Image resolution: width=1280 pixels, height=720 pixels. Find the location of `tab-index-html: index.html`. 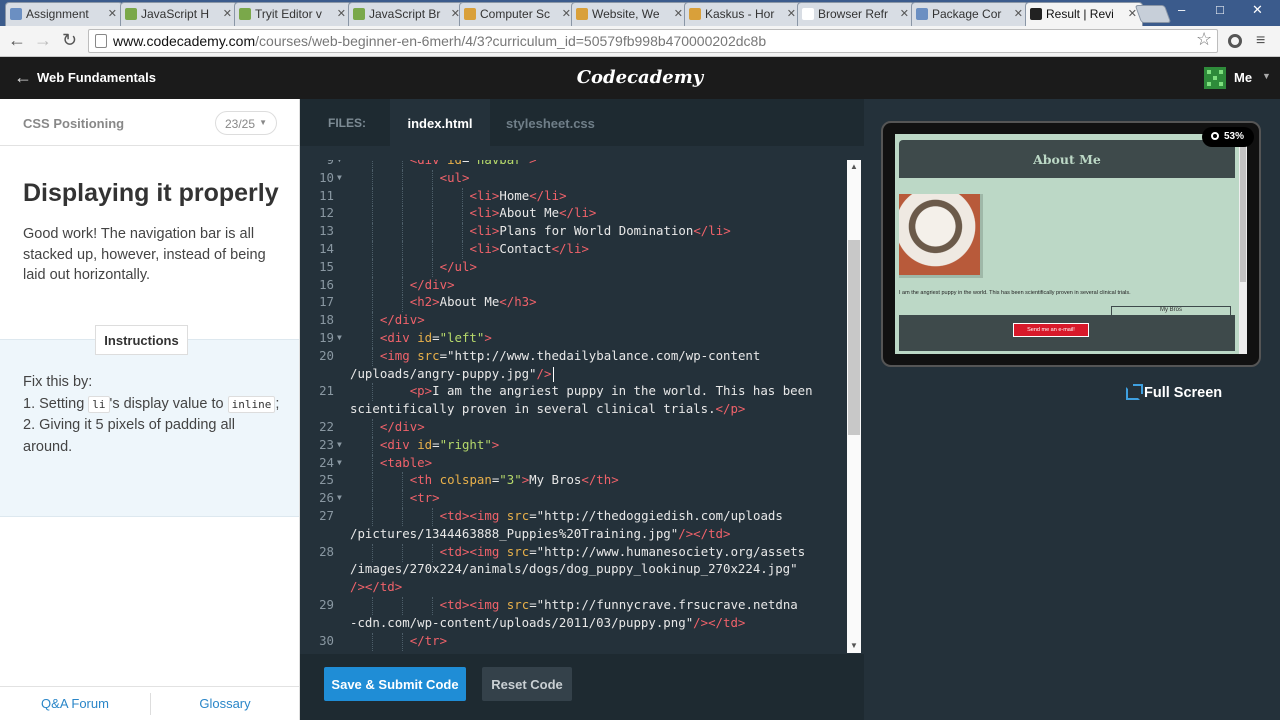

tab-index-html: index.html is located at coordinates (440, 122).